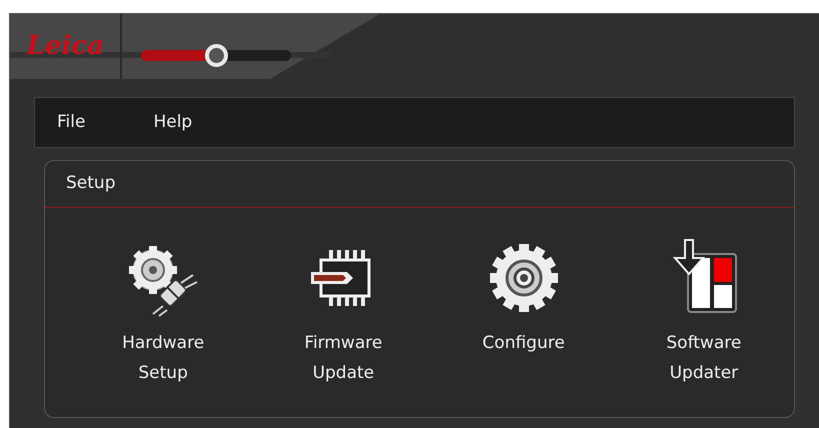 Image resolution: width=819 pixels, height=428 pixels. What do you see at coordinates (704, 358) in the screenshot?
I see `tool-label: Software Updater` at bounding box center [704, 358].